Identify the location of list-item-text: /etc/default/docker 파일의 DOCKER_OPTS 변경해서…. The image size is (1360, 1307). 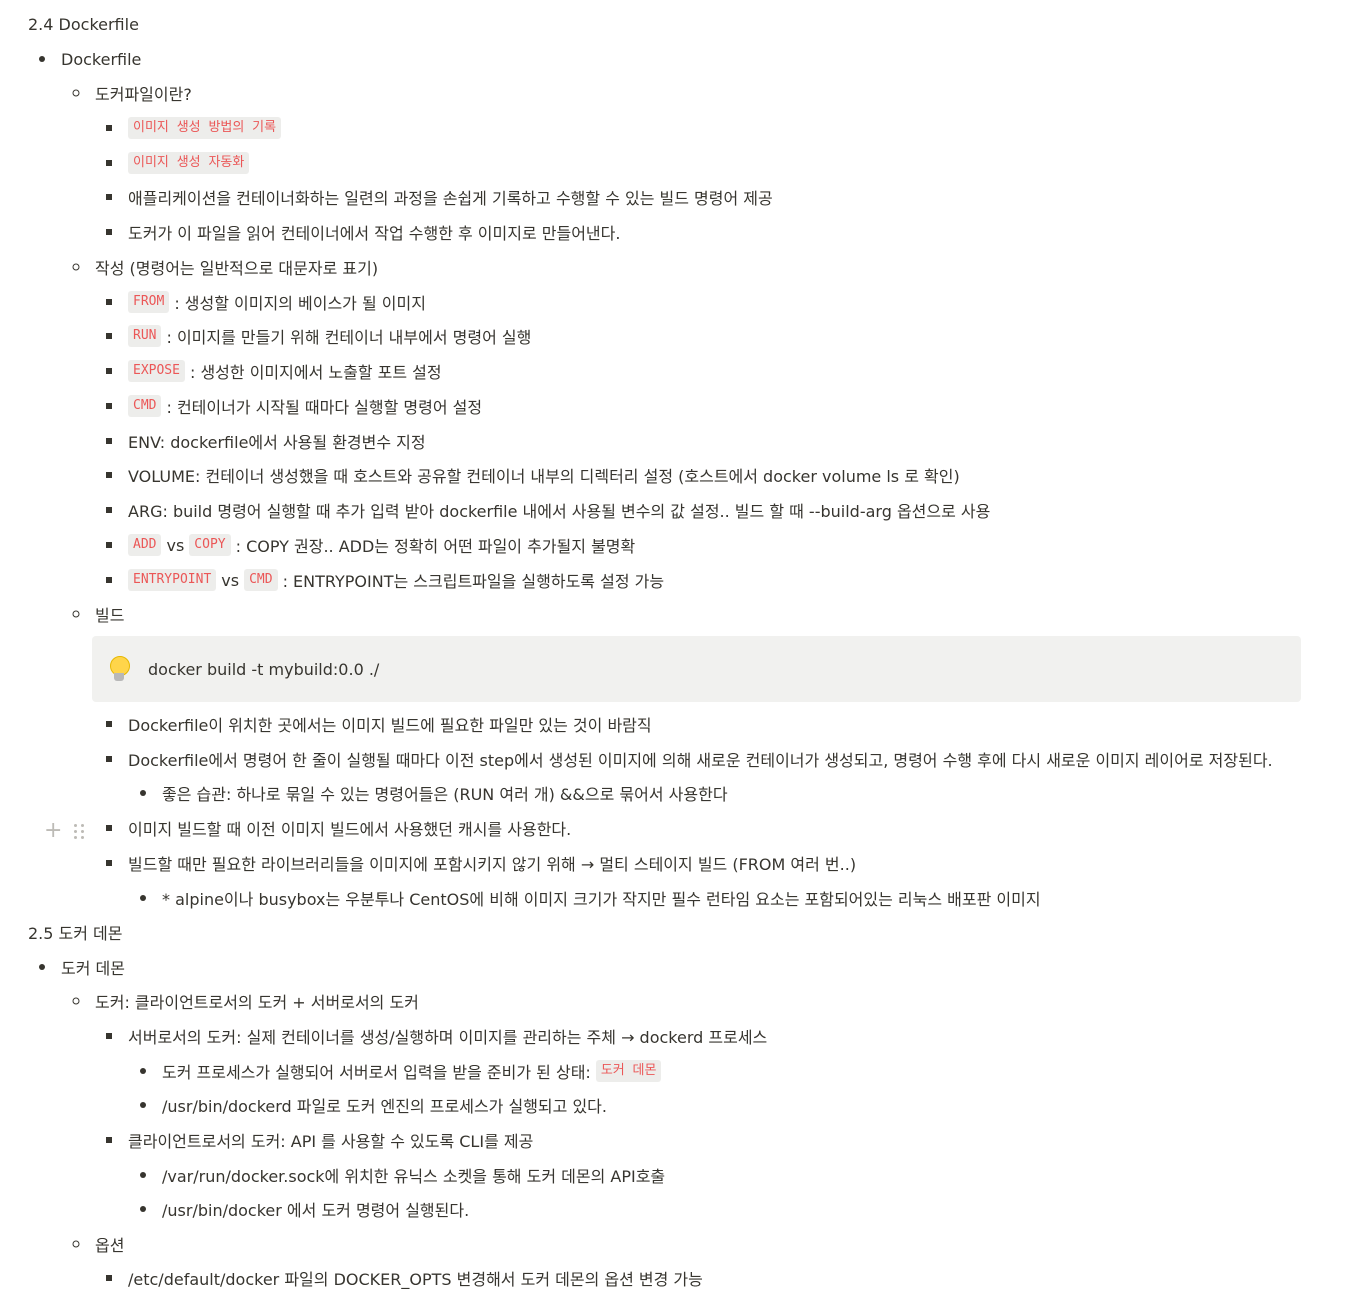
(415, 1278).